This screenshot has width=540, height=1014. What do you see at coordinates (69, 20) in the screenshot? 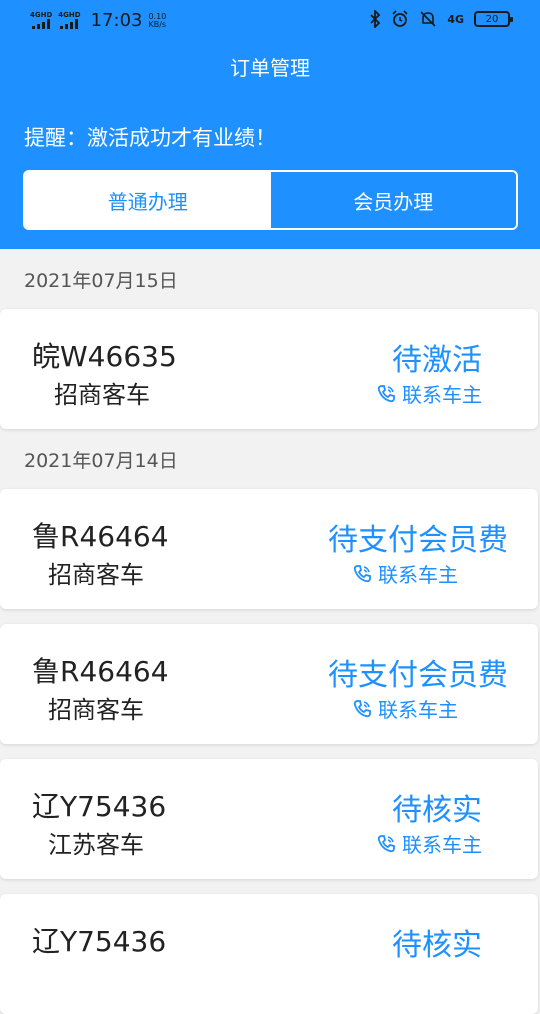
I see `signal-icon-2: 4GHD` at bounding box center [69, 20].